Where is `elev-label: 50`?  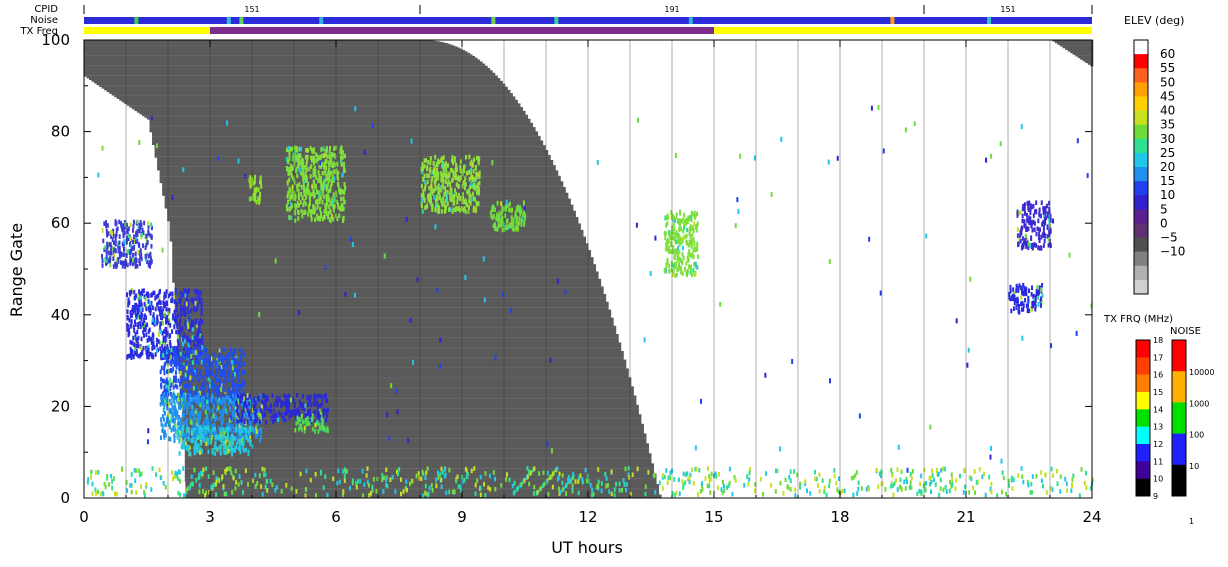 elev-label: 50 is located at coordinates (1167, 82).